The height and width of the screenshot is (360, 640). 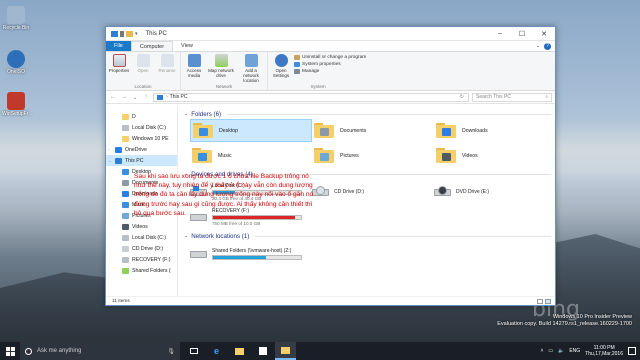 What do you see at coordinates (544, 33) in the screenshot?
I see `close-button: ✕` at bounding box center [544, 33].